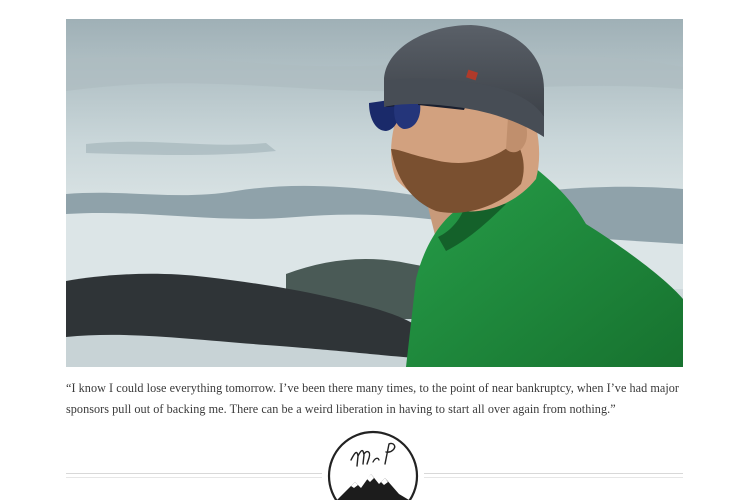 Image resolution: width=750 pixels, height=500 pixels. What do you see at coordinates (553, 475) in the screenshot?
I see `divider-right` at bounding box center [553, 475].